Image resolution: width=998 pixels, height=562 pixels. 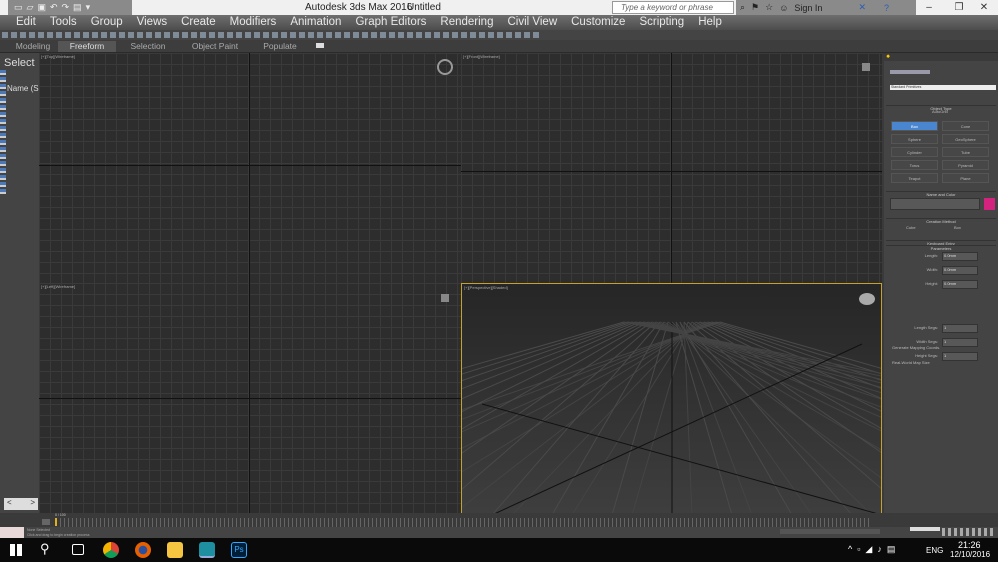 What do you see at coordinates (808, 8) in the screenshot?
I see `sign-in-link: Sign In` at bounding box center [808, 8].